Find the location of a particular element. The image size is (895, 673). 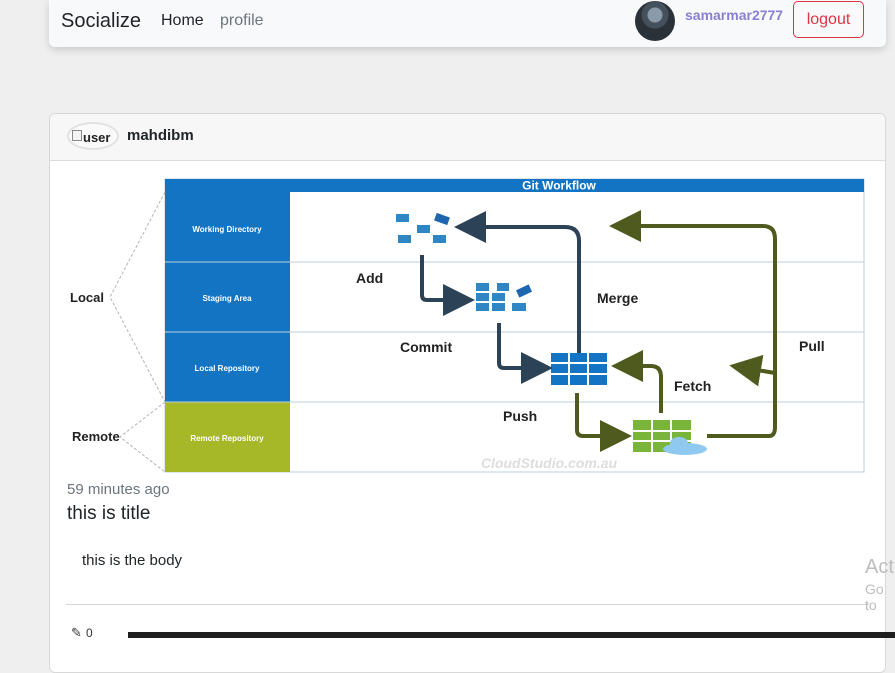

action-fetch: Fetch is located at coordinates (692, 386).